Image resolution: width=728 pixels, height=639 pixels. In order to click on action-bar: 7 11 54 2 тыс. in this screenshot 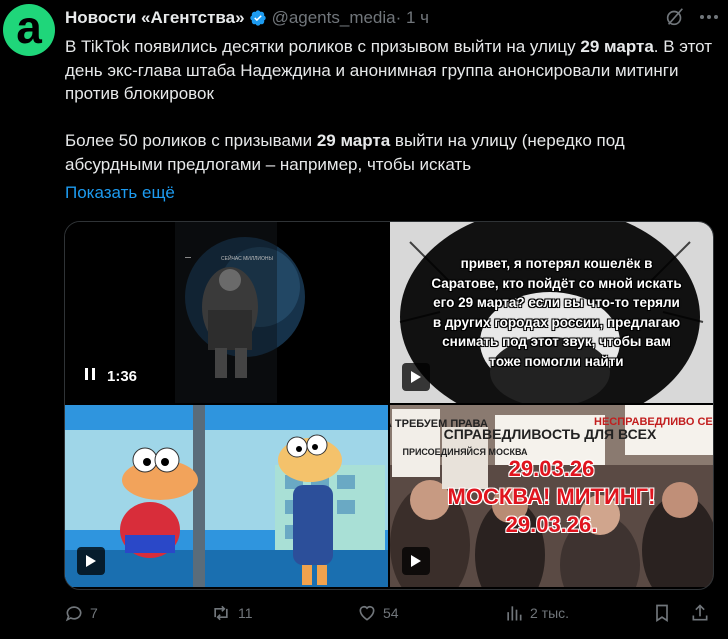, I will do `click(389, 613)`.